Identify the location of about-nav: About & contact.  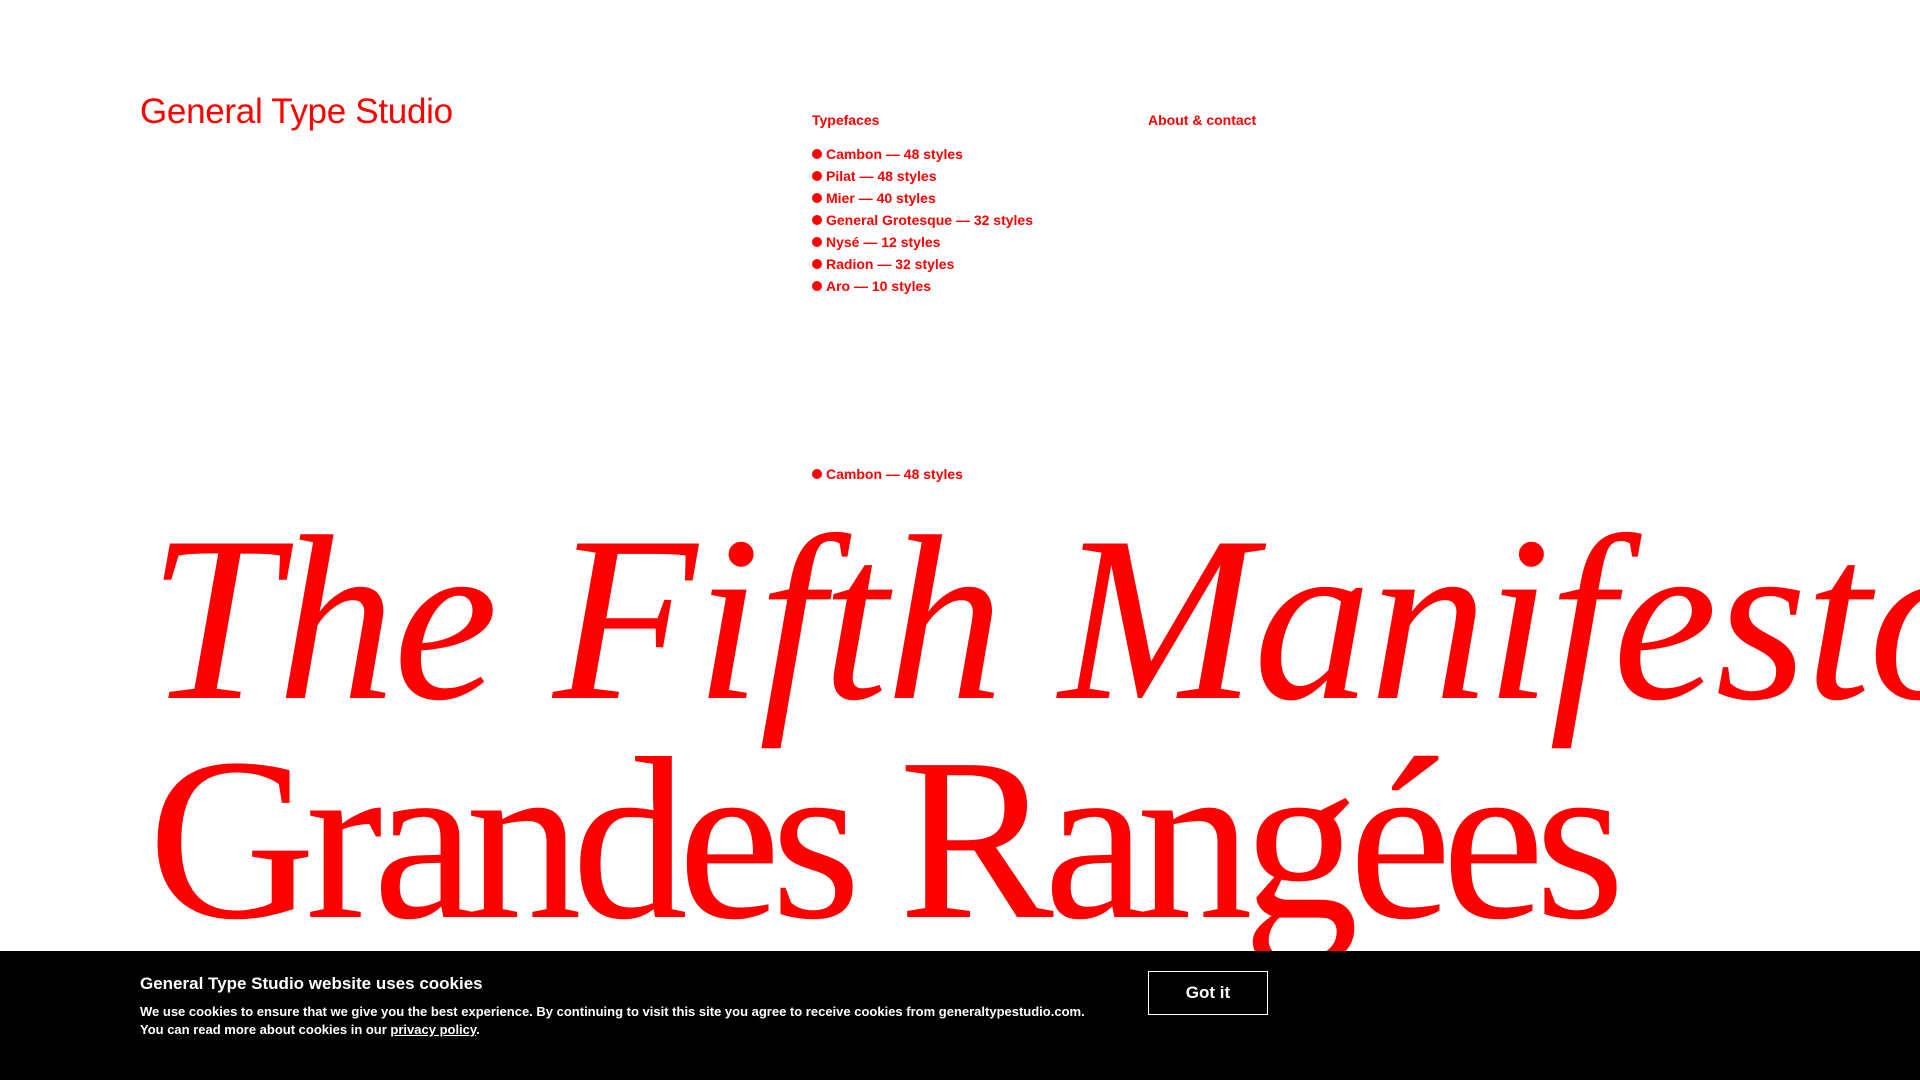
(1202, 127).